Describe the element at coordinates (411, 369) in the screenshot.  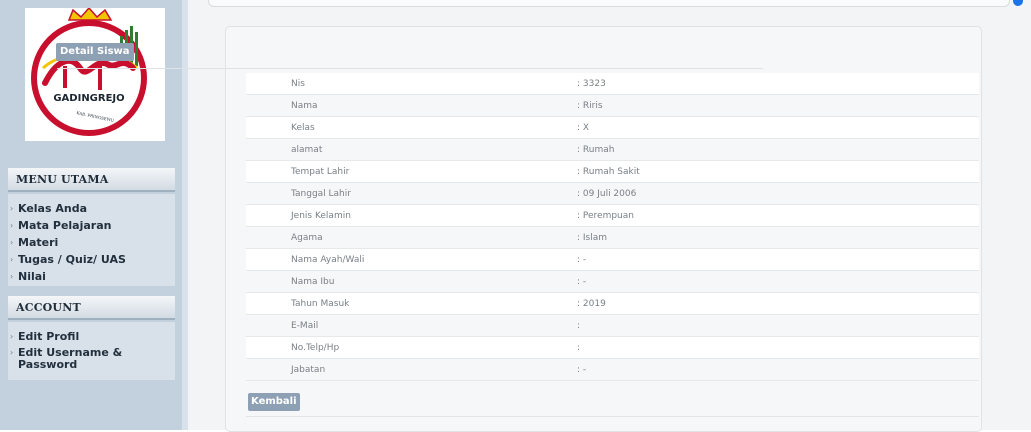
I see `row-label: Jabatan` at that location.